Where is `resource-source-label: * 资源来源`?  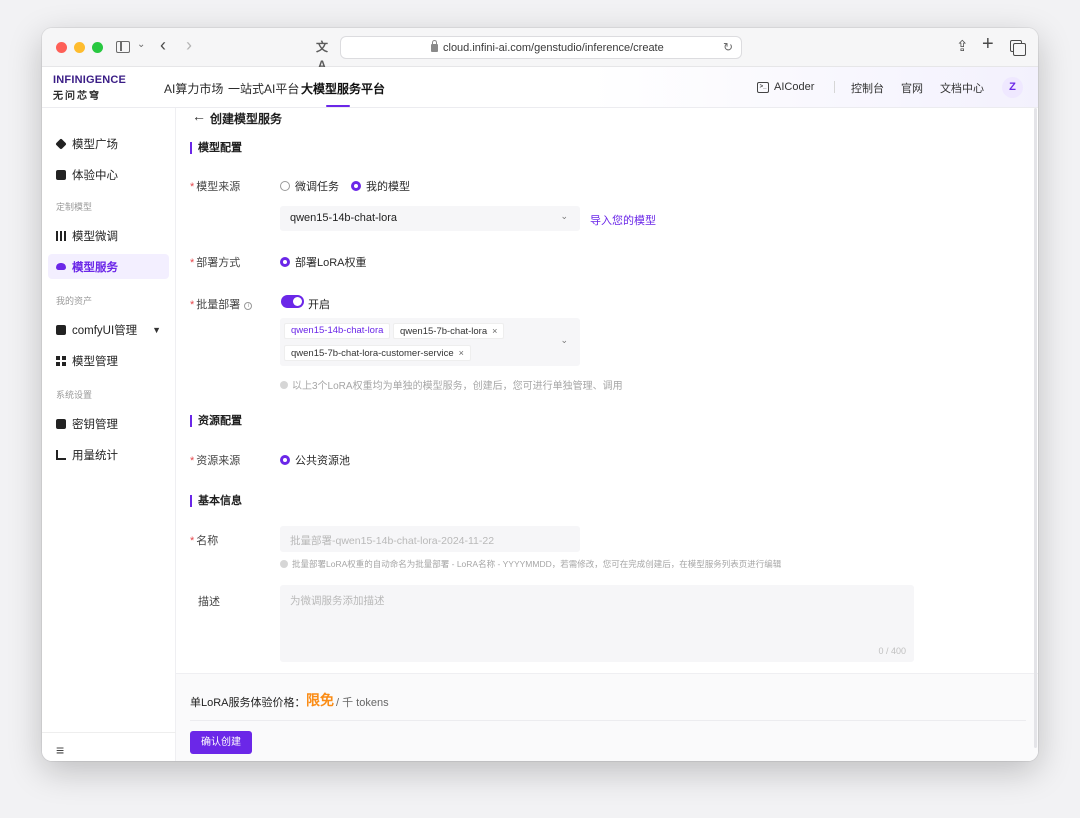 resource-source-label: * 资源来源 is located at coordinates (215, 461).